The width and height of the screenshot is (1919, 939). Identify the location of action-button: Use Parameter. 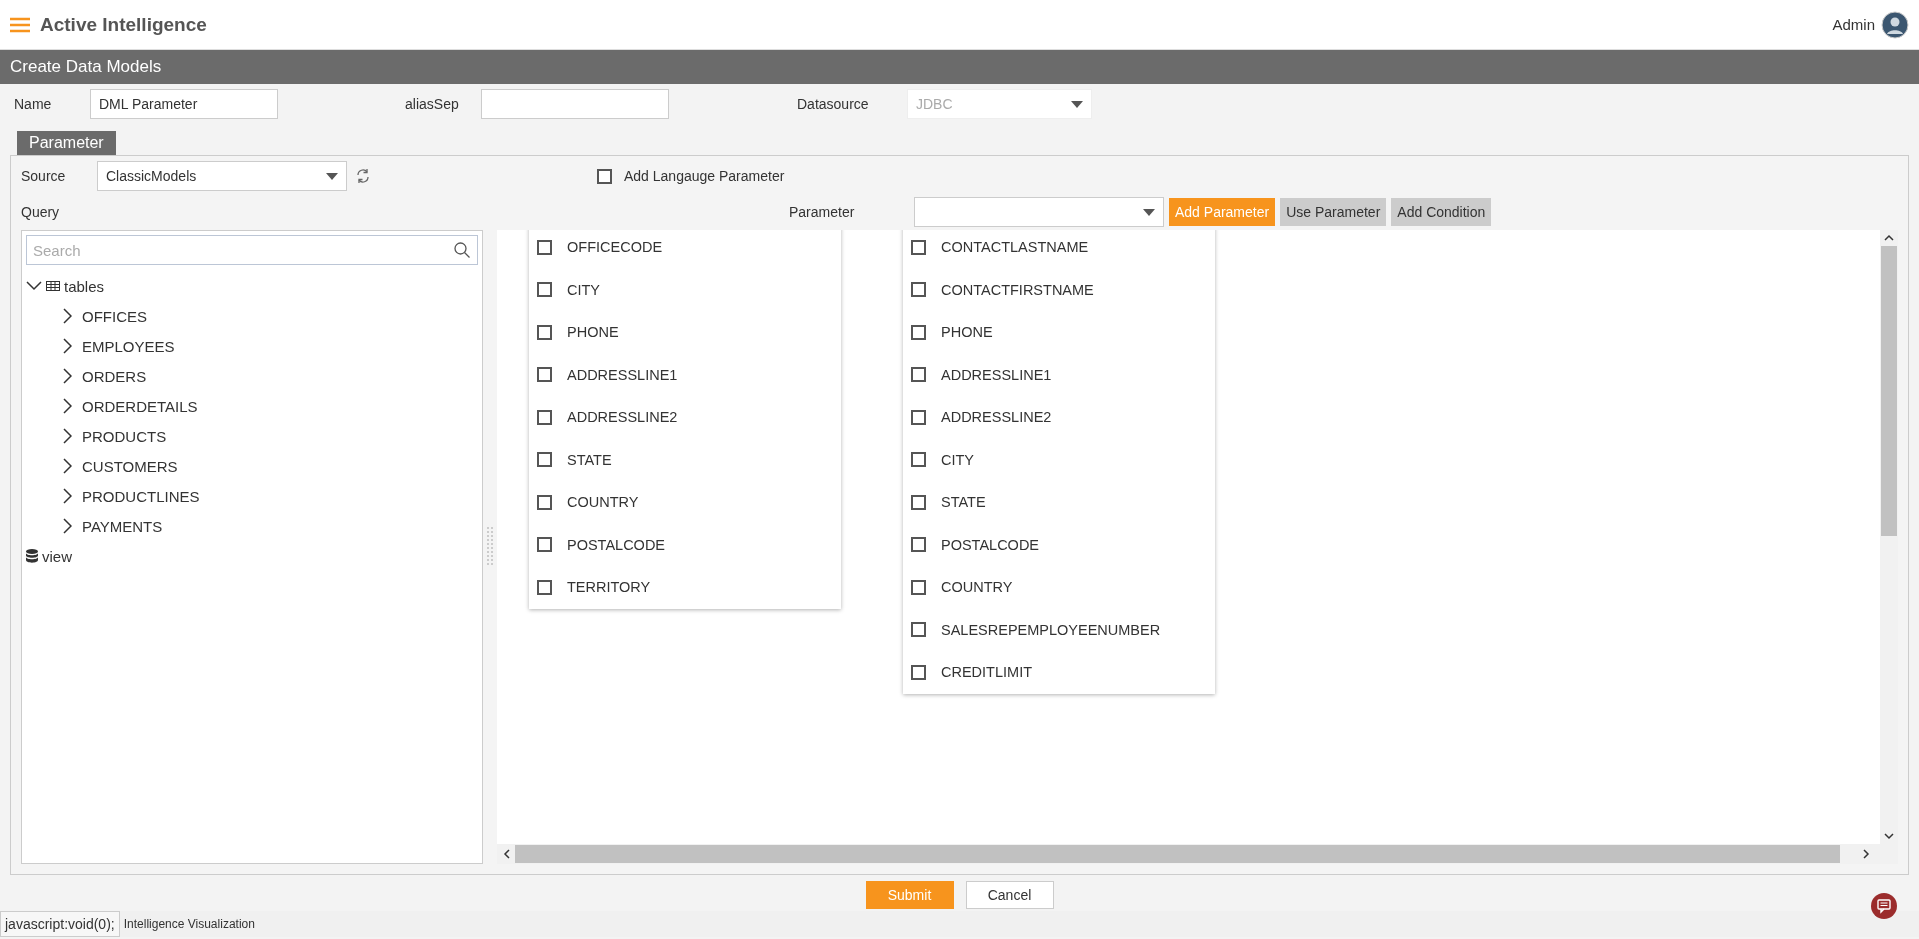
(1333, 212).